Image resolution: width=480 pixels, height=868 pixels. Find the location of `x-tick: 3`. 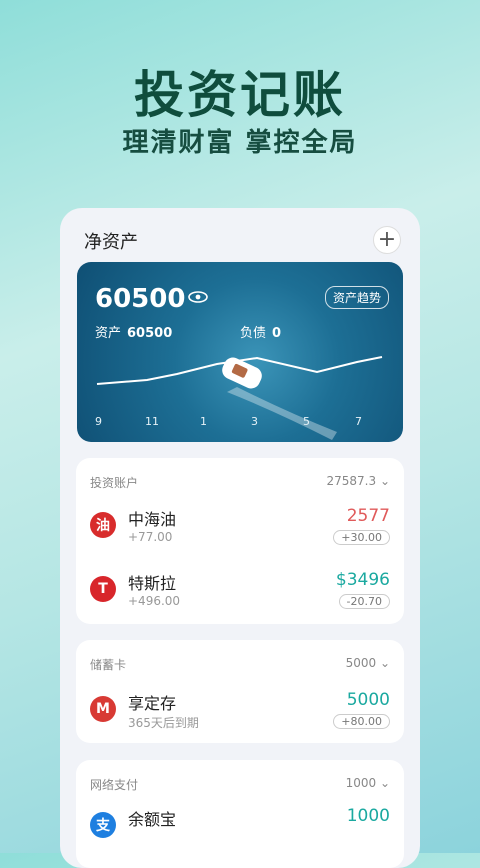

x-tick: 3 is located at coordinates (254, 421).